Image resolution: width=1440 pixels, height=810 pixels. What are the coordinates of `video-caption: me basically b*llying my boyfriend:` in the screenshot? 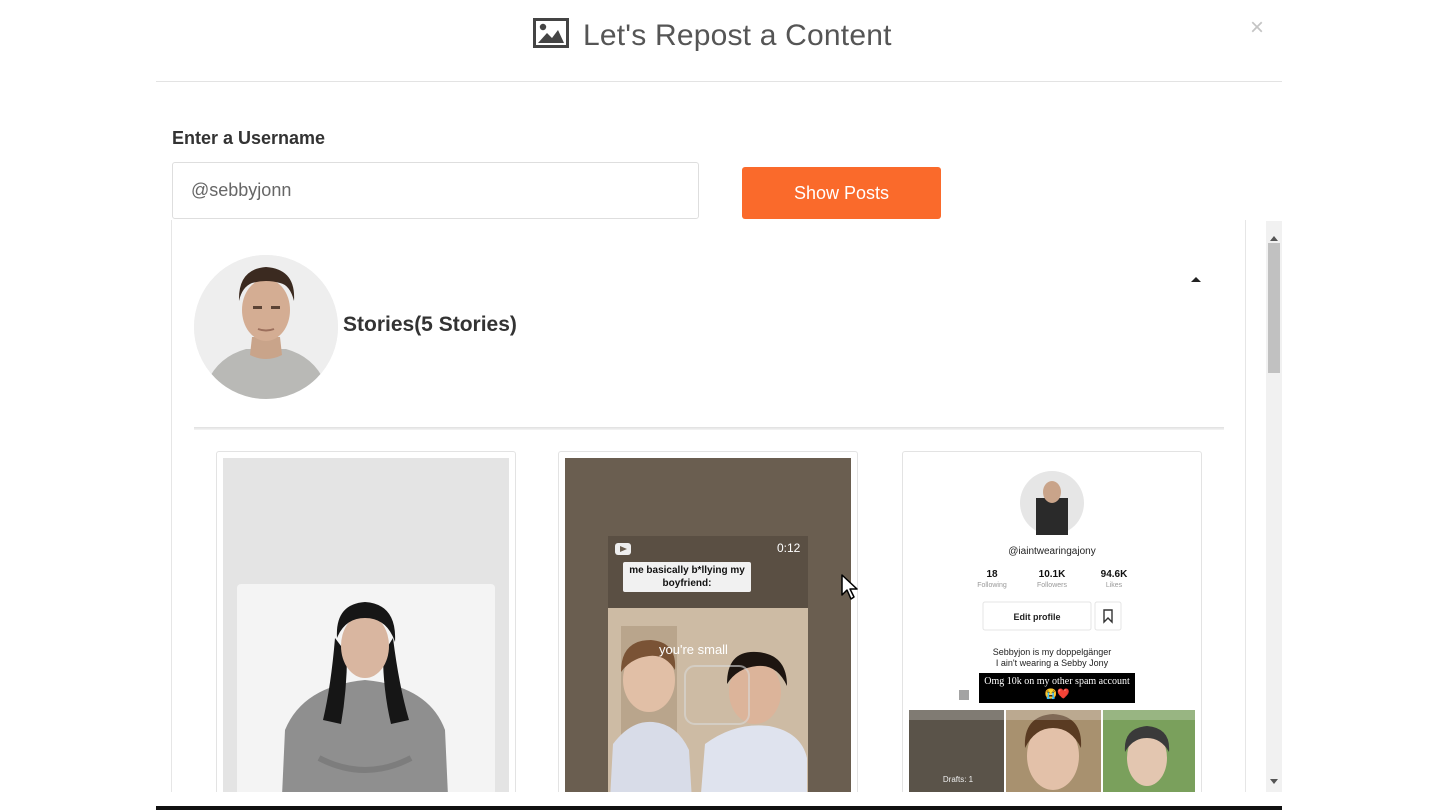 It's located at (687, 577).